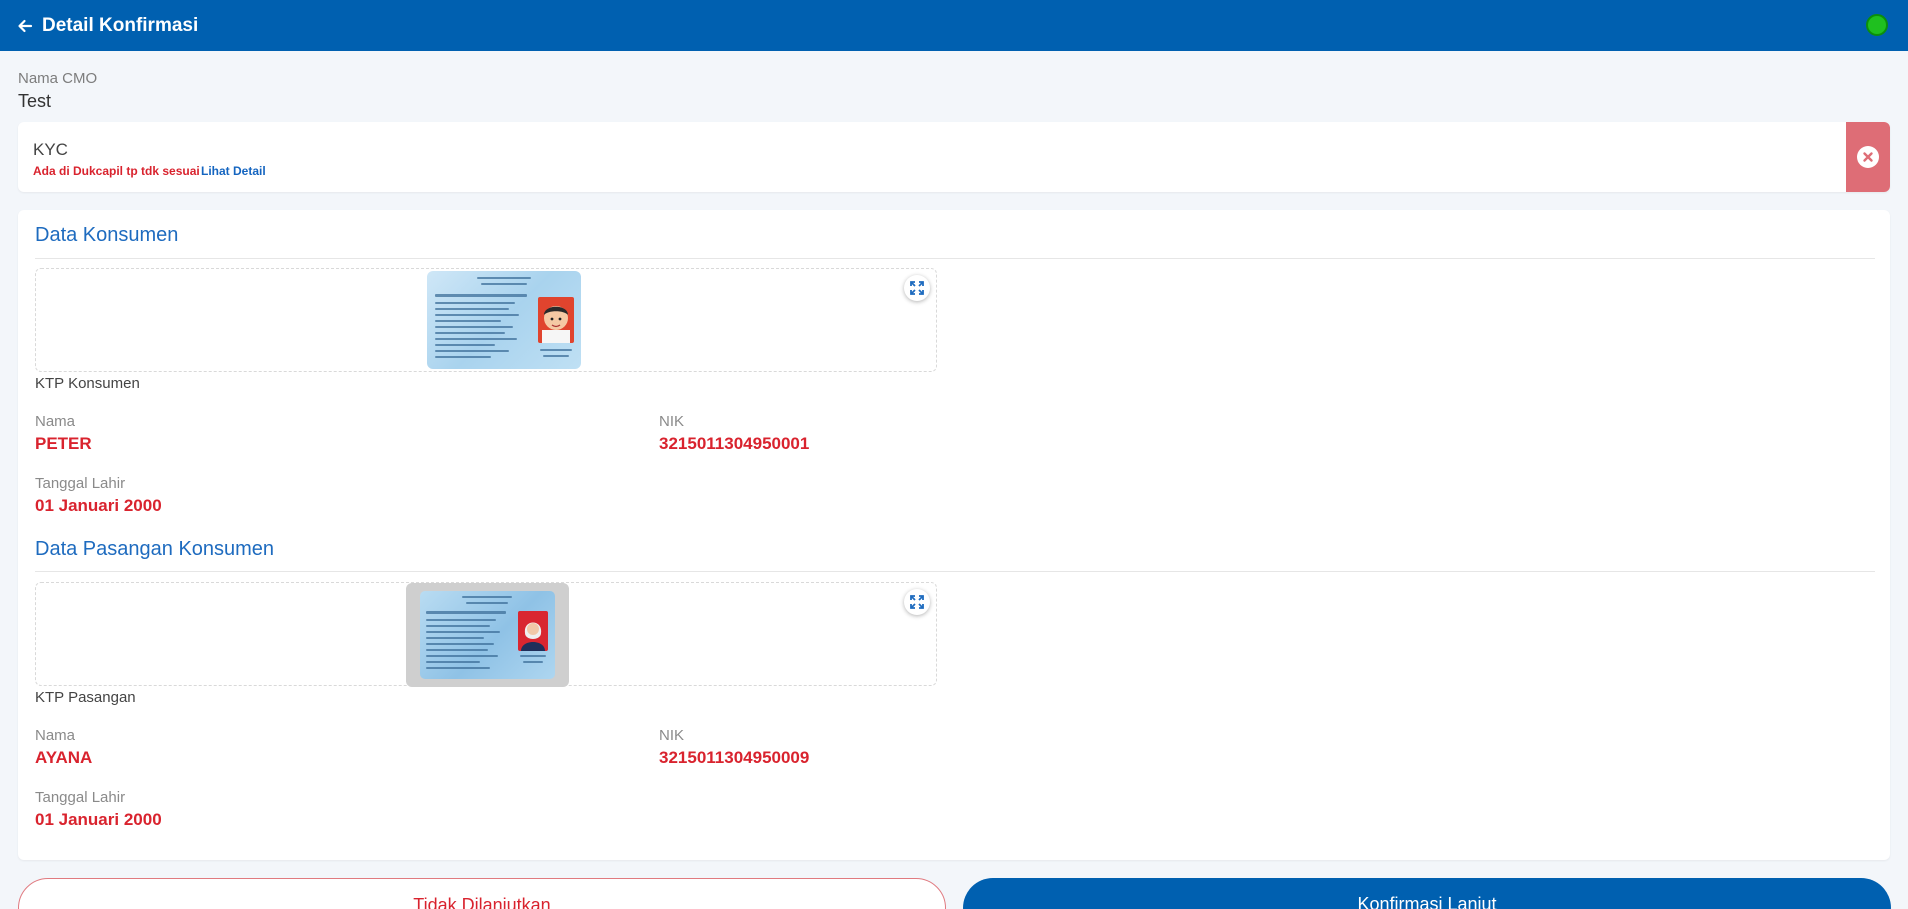 This screenshot has height=909, width=1908. What do you see at coordinates (155, 549) in the screenshot?
I see `section-title-pasangan: Data Pasangan Konsumen` at bounding box center [155, 549].